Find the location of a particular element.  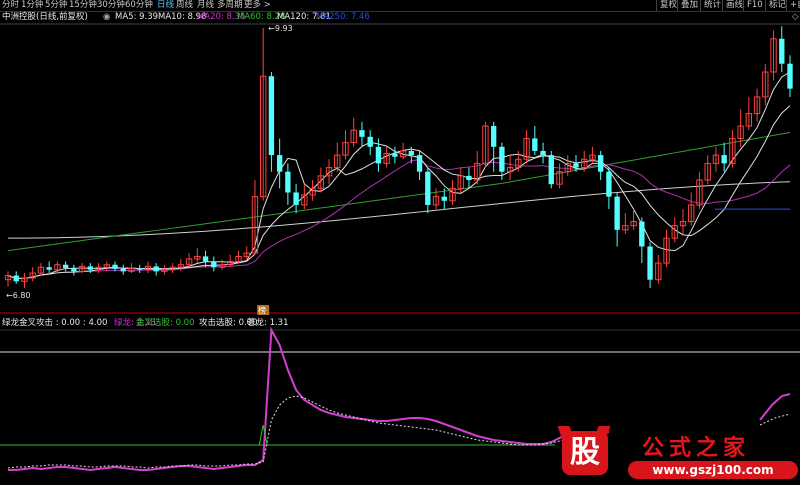

high-price-label: ←9.93 is located at coordinates (280, 28).